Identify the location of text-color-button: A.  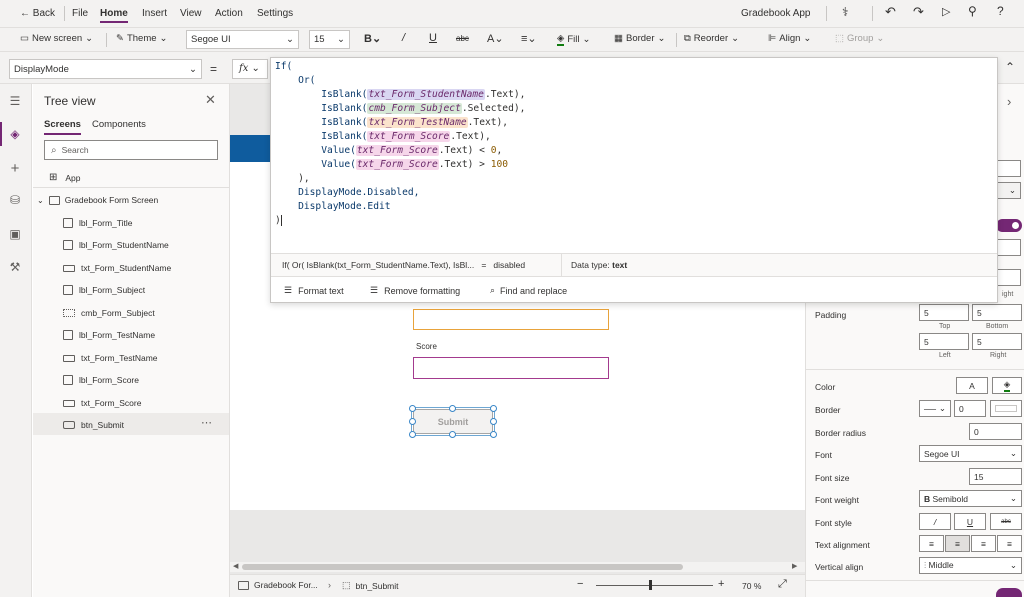
(972, 385).